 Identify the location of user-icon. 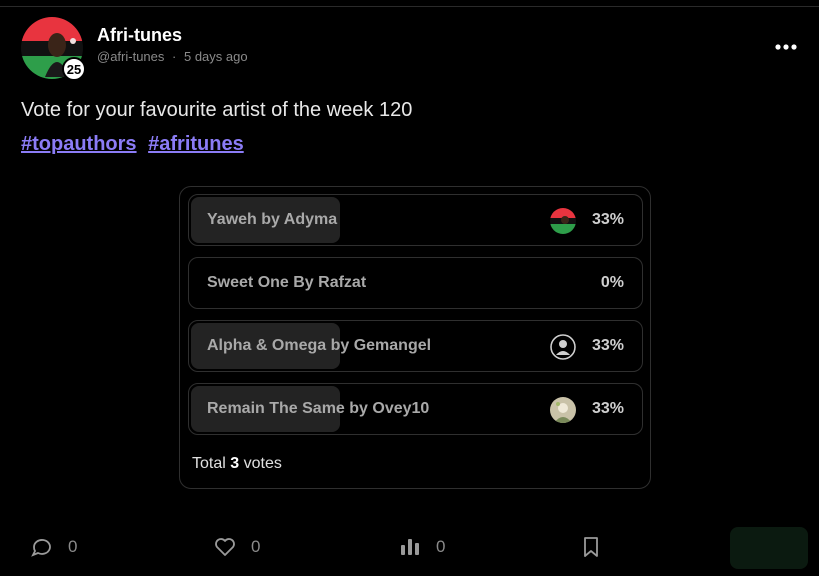
(563, 347).